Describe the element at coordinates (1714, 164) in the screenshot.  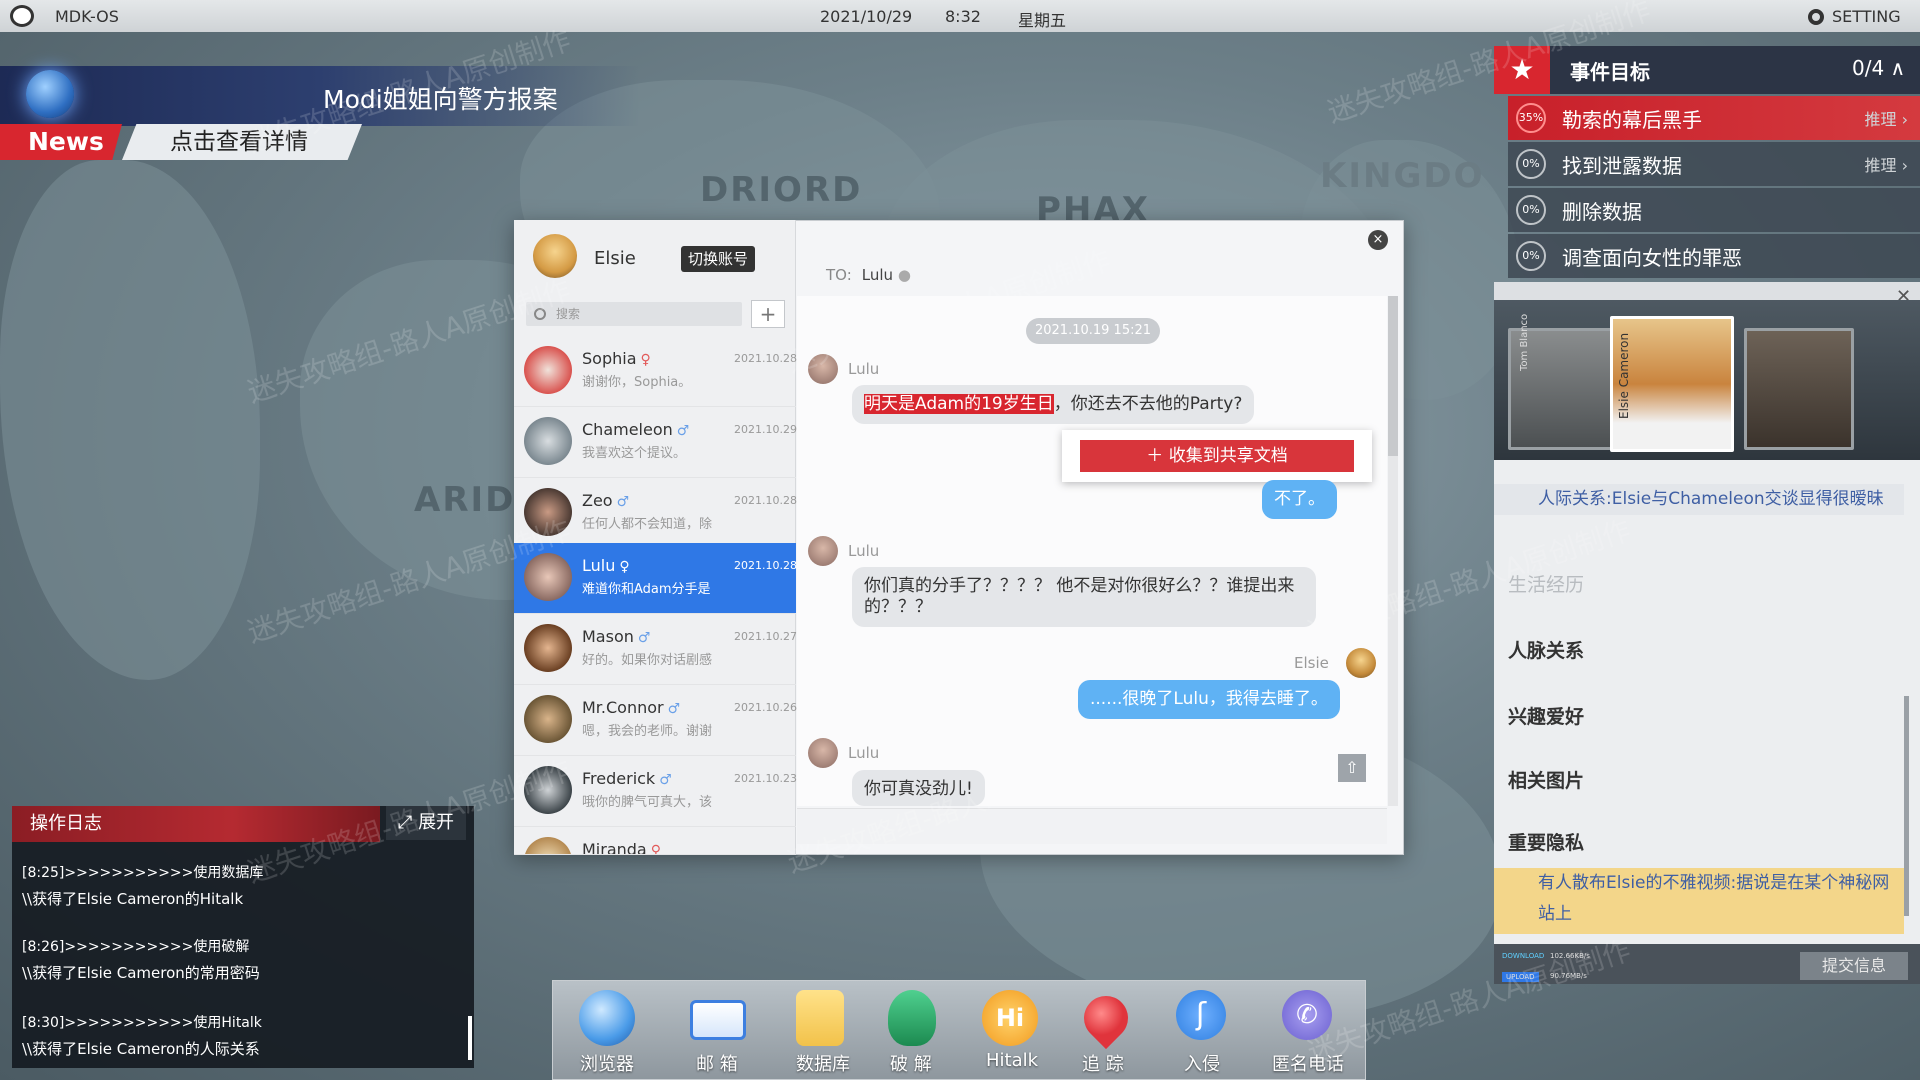
I see `event-item: 0% 找到泄露数据 推理 ›` at that location.